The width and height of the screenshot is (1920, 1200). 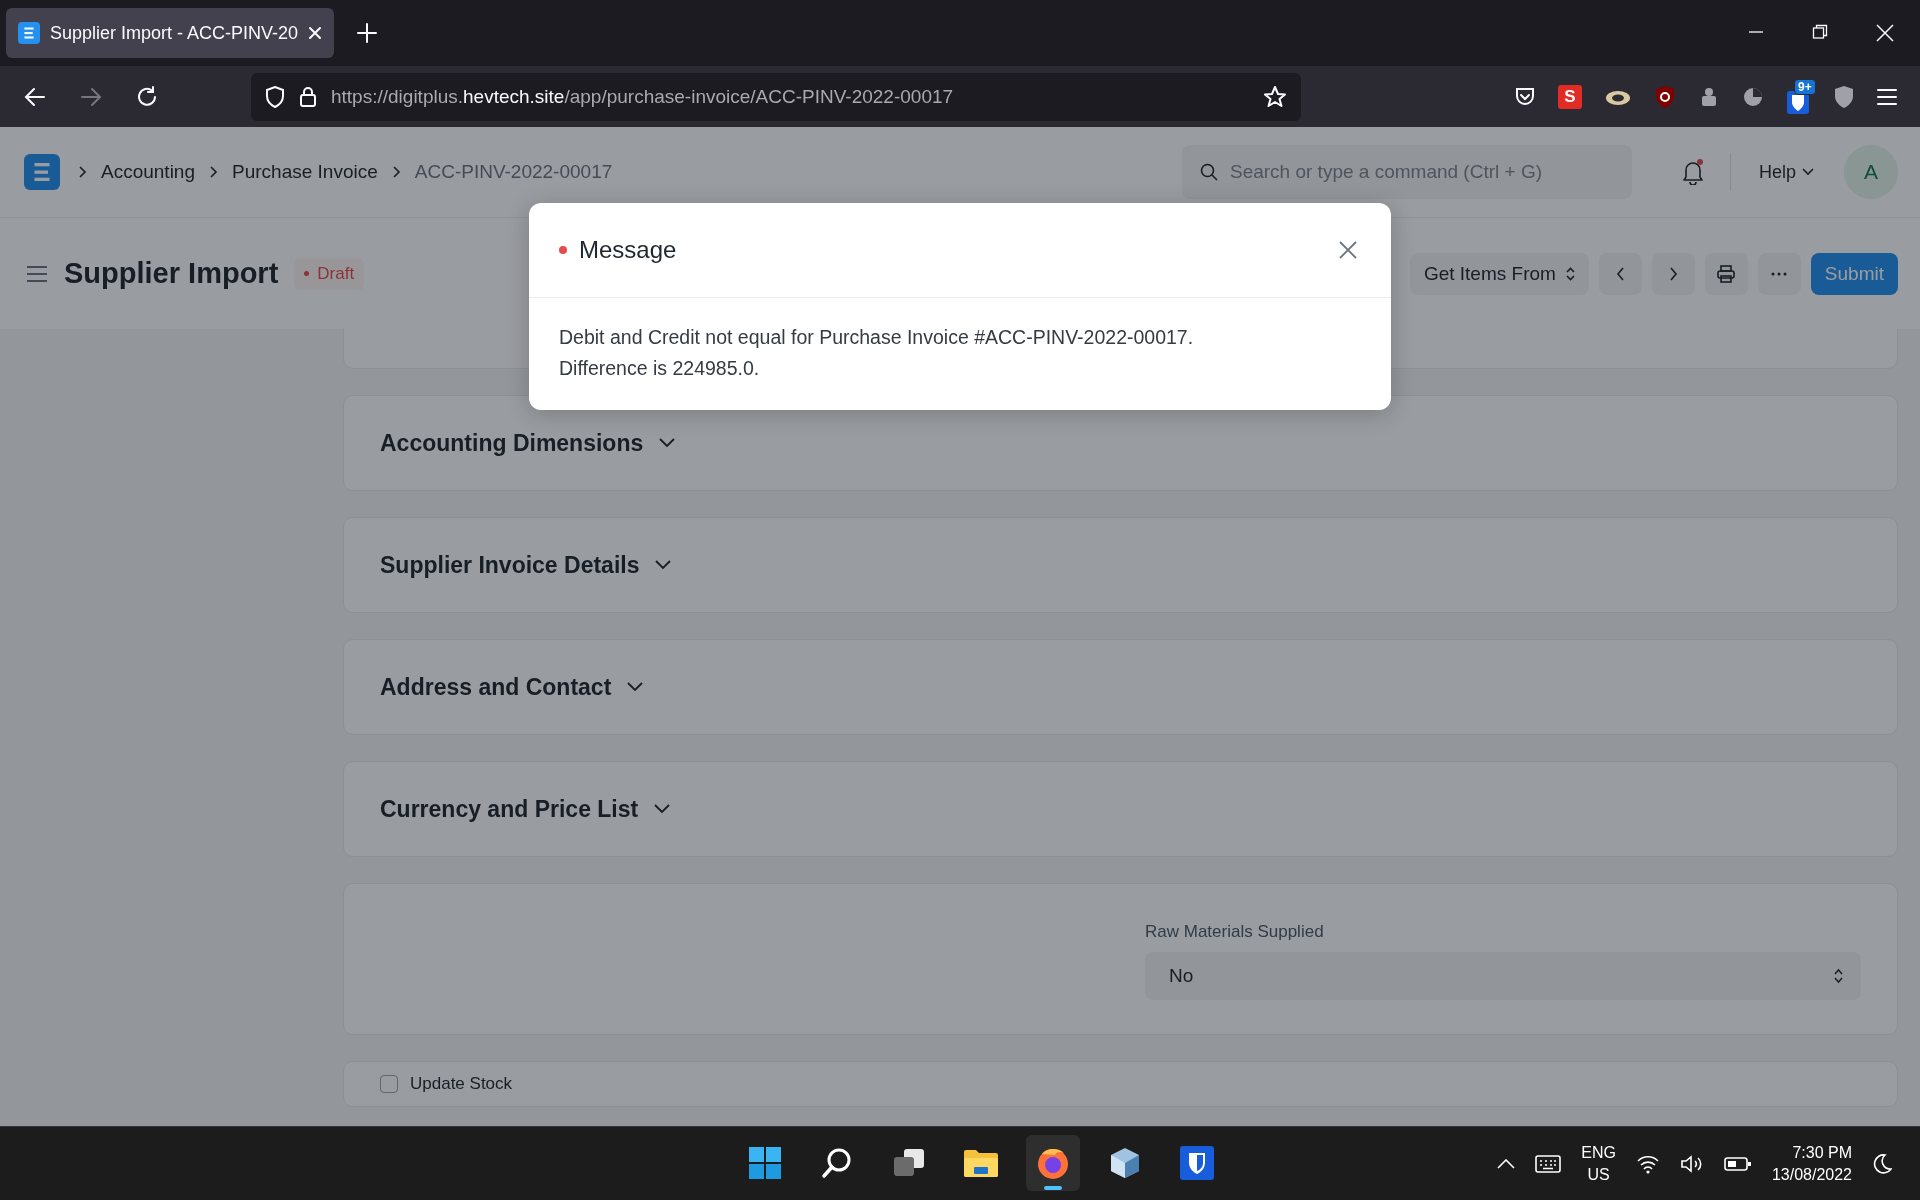 I want to click on plus-icon, so click(x=367, y=33).